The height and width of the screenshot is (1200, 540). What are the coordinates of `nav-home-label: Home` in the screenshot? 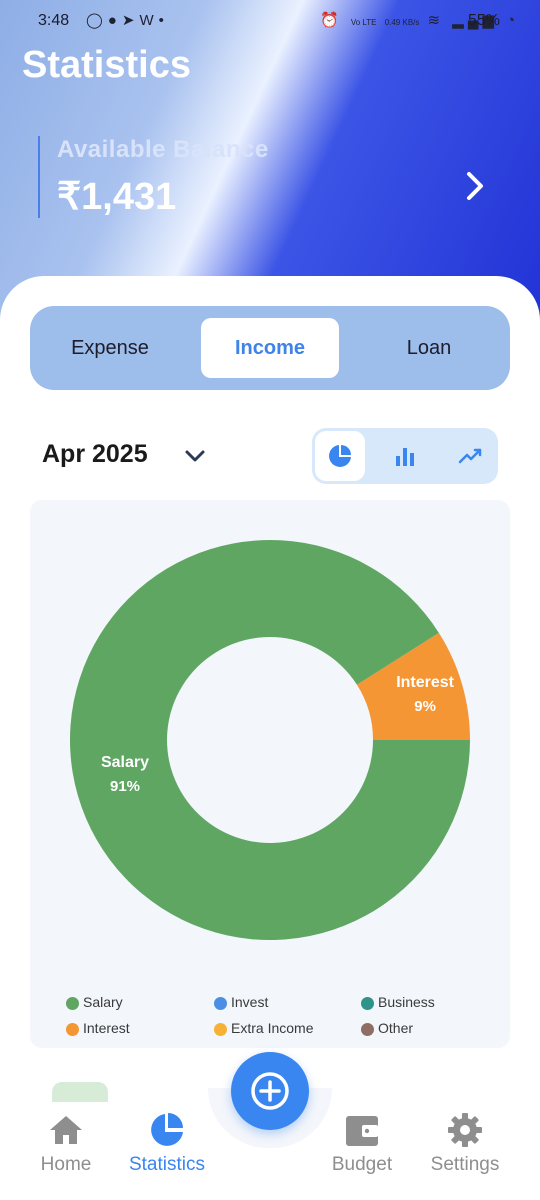 It's located at (66, 1164).